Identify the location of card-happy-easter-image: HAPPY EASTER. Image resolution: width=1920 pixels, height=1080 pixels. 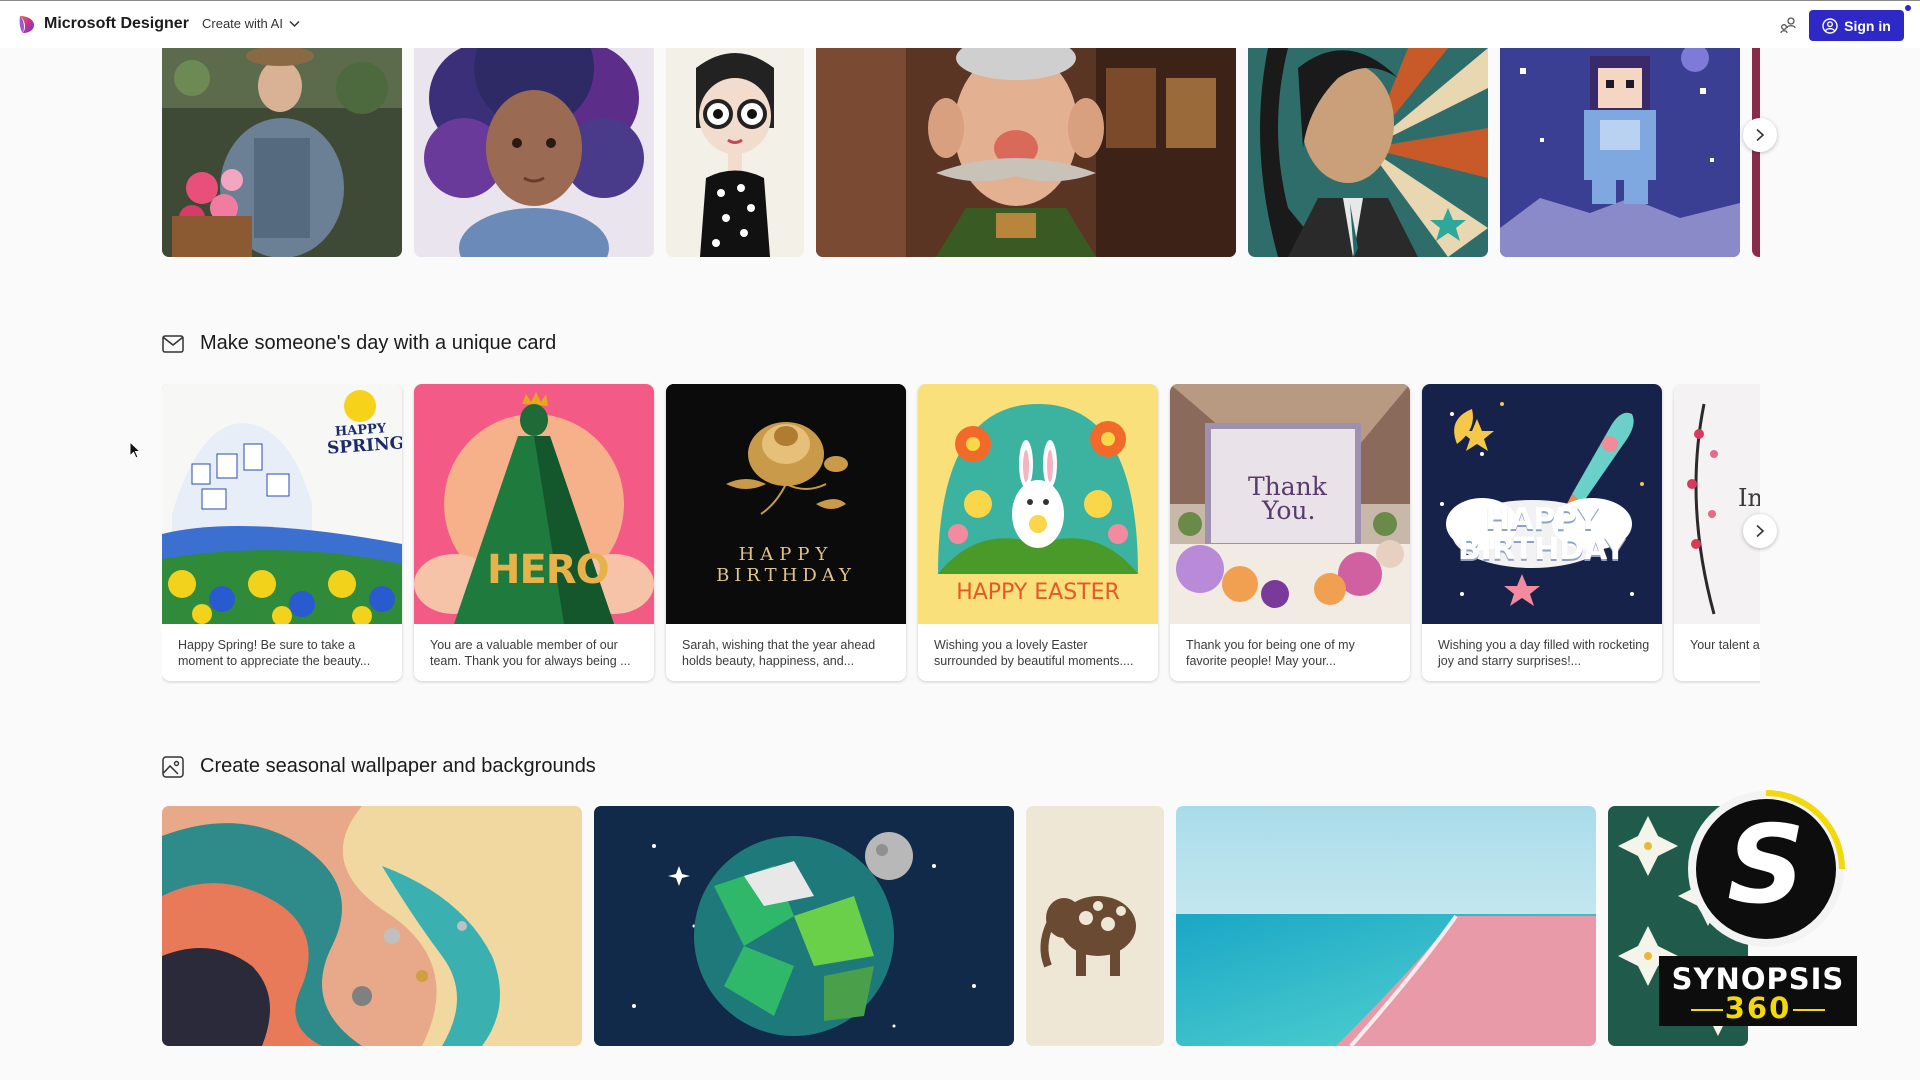
(1038, 504).